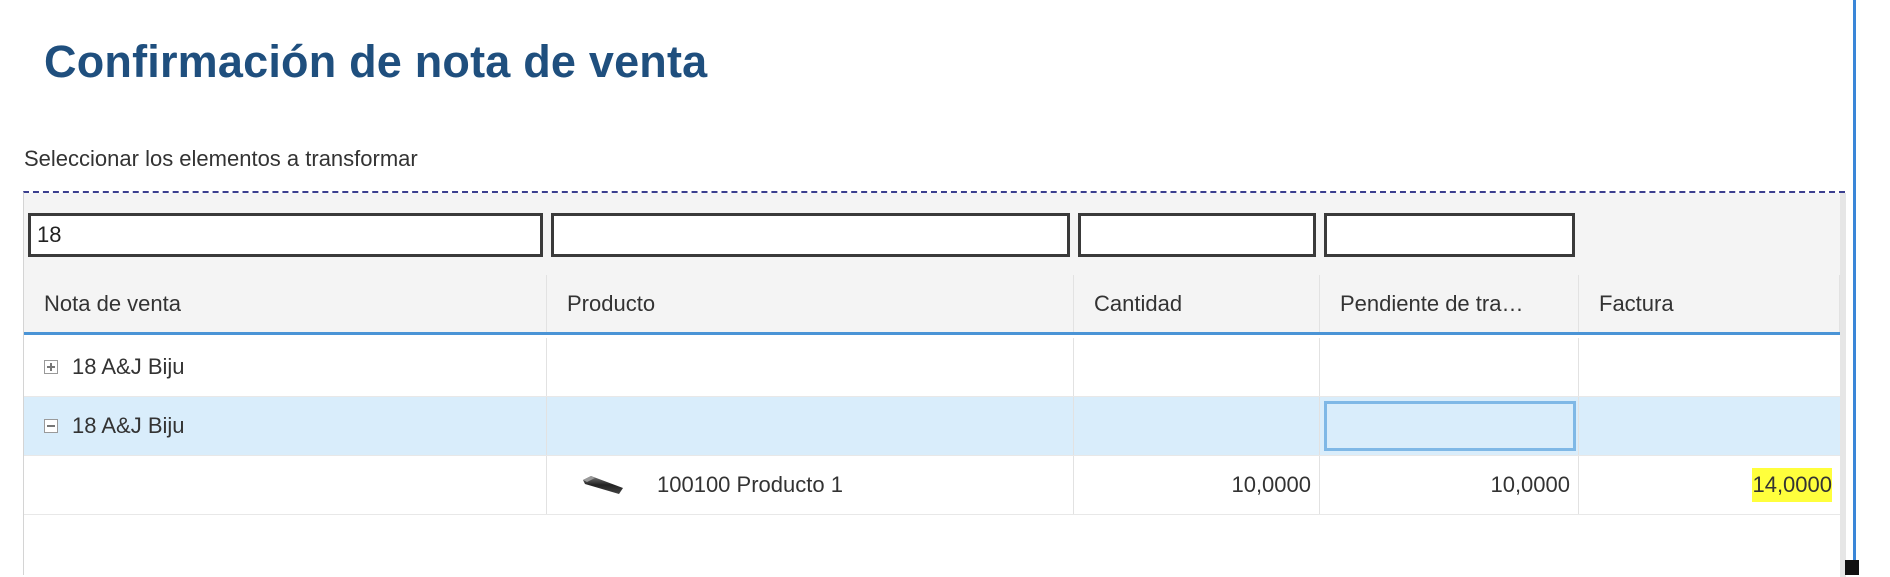 The height and width of the screenshot is (577, 1890). What do you see at coordinates (932, 367) in the screenshot?
I see `table-row: 18 A&J Biju` at bounding box center [932, 367].